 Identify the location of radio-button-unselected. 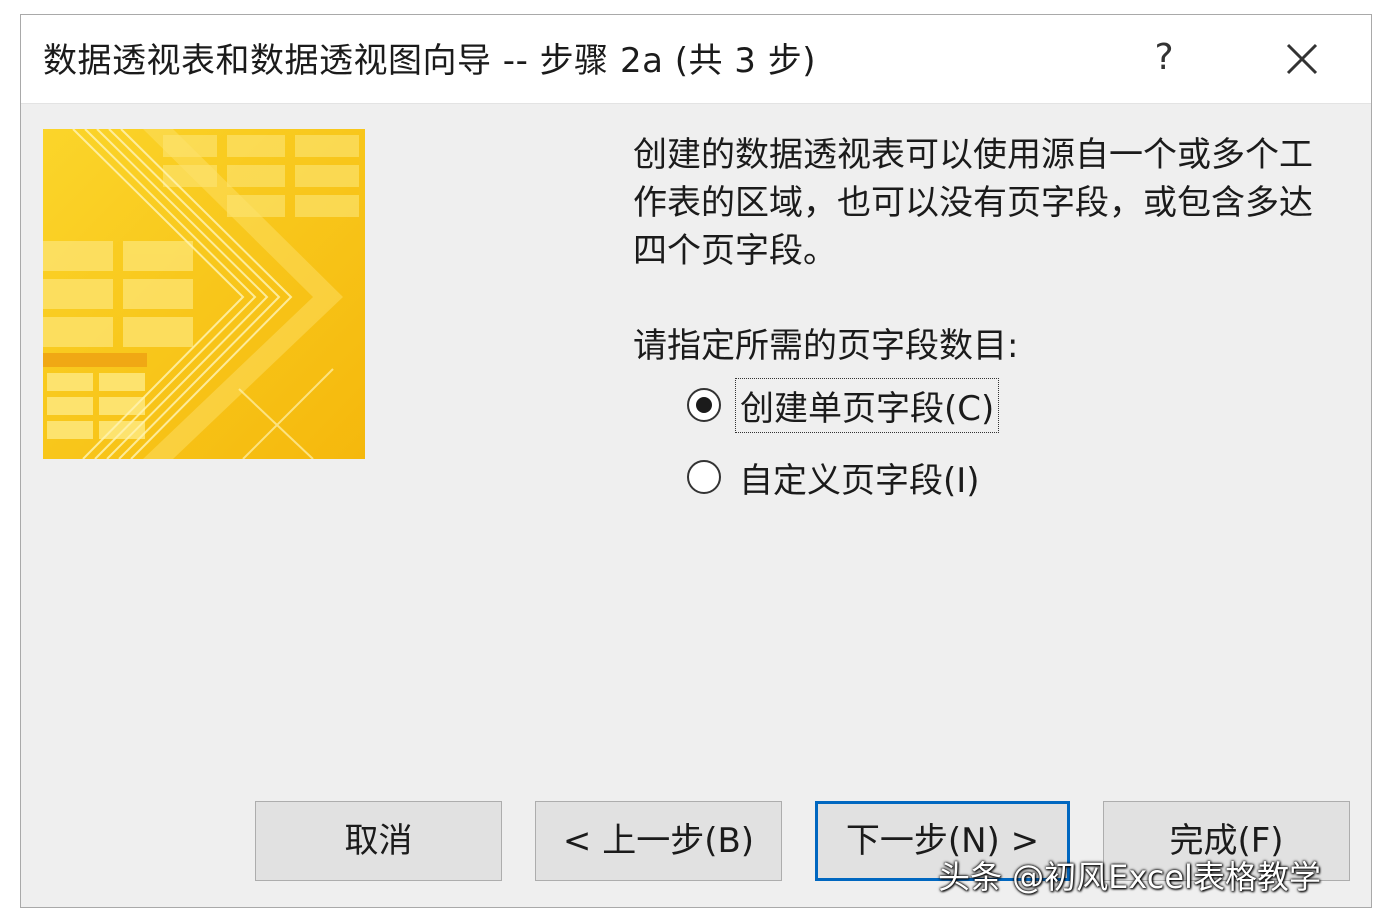
(704, 477).